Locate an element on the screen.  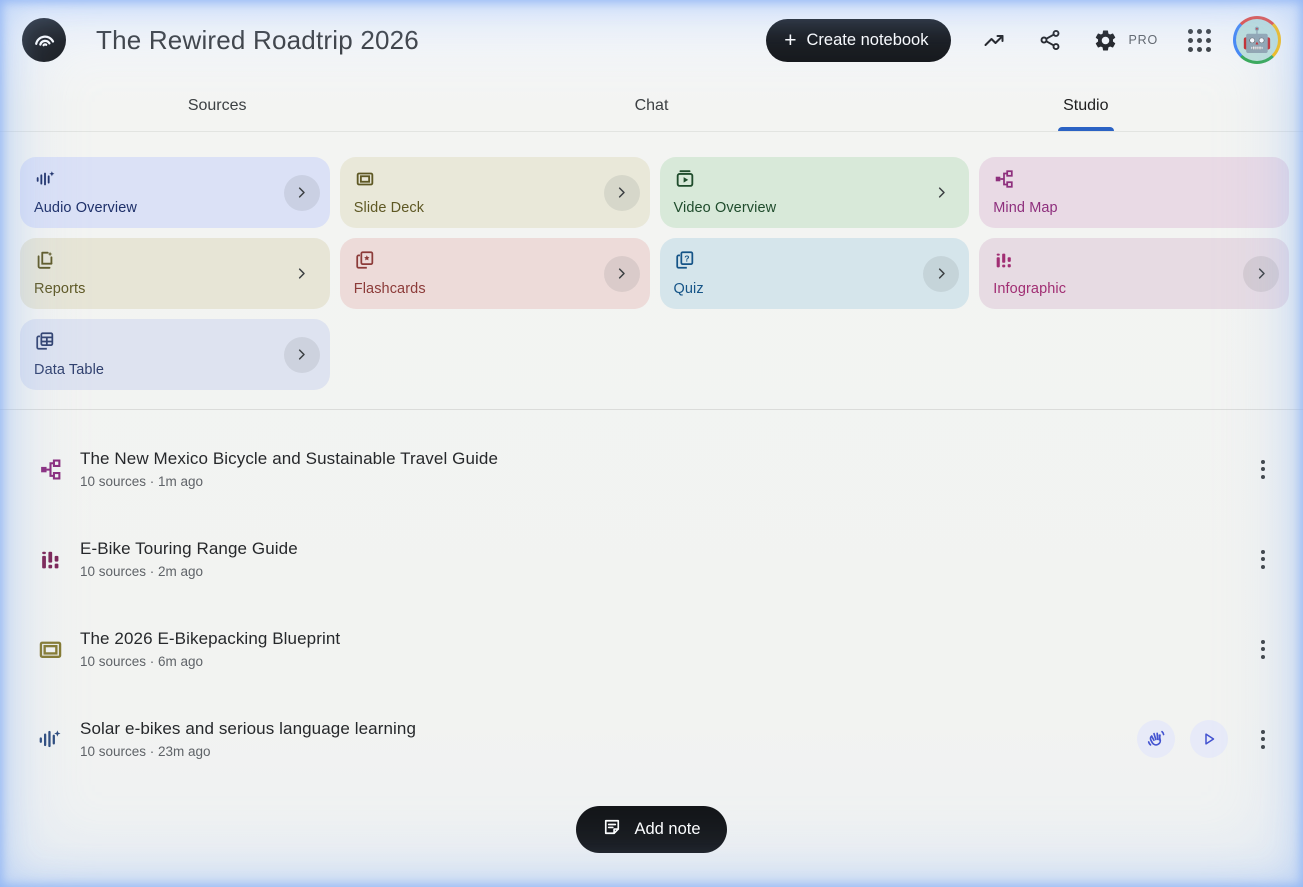
video-player-icon is located at coordinates (815, 179).